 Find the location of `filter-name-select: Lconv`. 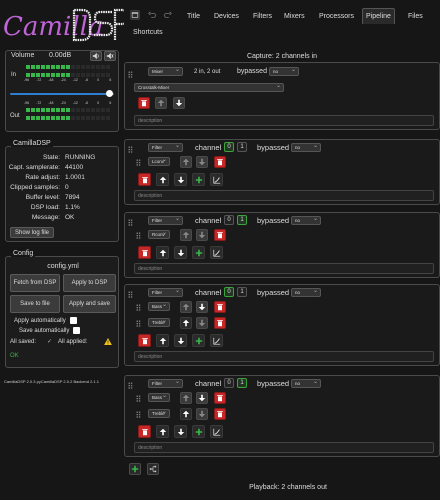

filter-name-select: Lconv is located at coordinates (159, 161).